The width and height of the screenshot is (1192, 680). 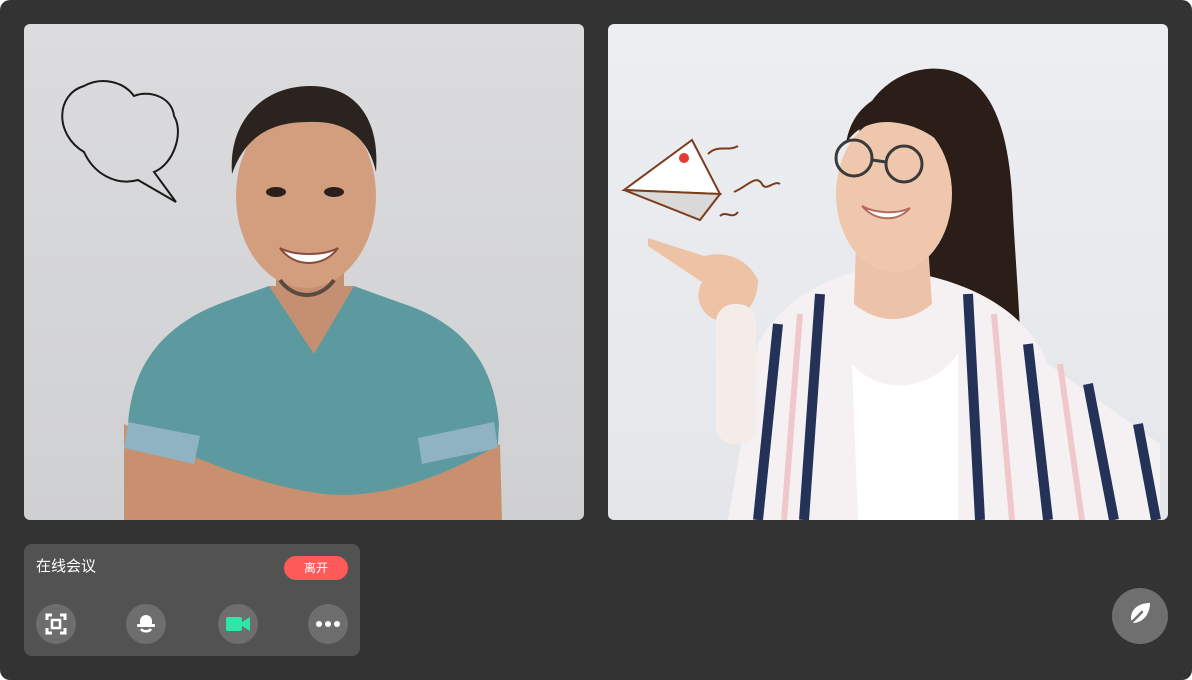 I want to click on video-camera-icon, so click(x=238, y=624).